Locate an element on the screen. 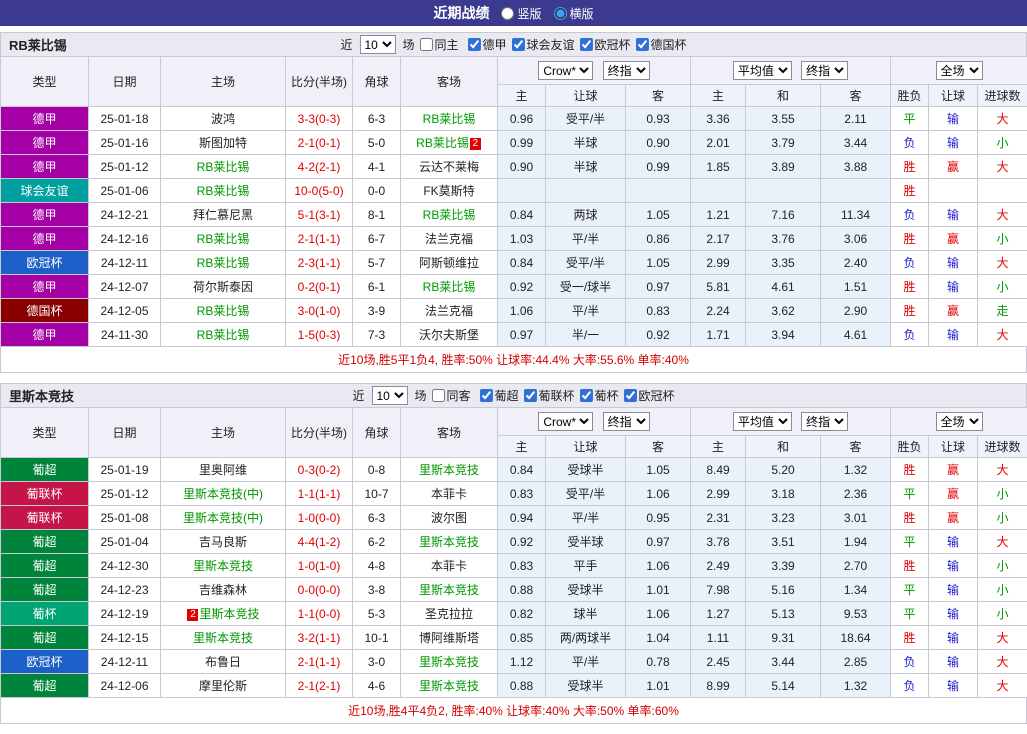 The height and width of the screenshot is (734, 1027). team-name: 波尔图 is located at coordinates (449, 518).